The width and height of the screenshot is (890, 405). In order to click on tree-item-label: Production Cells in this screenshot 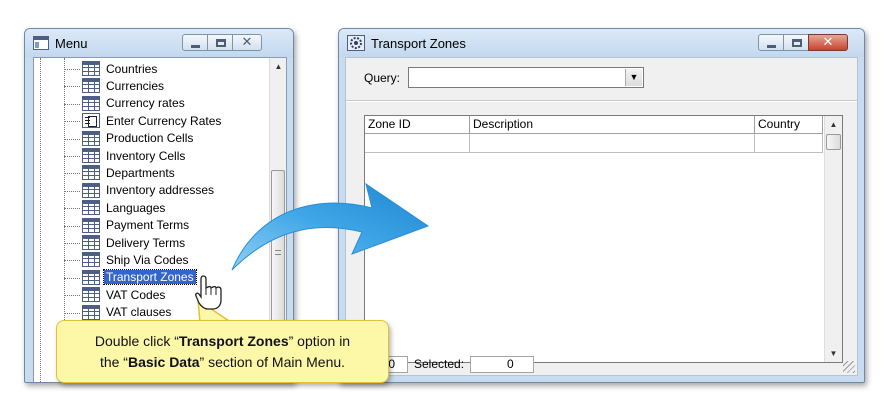, I will do `click(150, 138)`.